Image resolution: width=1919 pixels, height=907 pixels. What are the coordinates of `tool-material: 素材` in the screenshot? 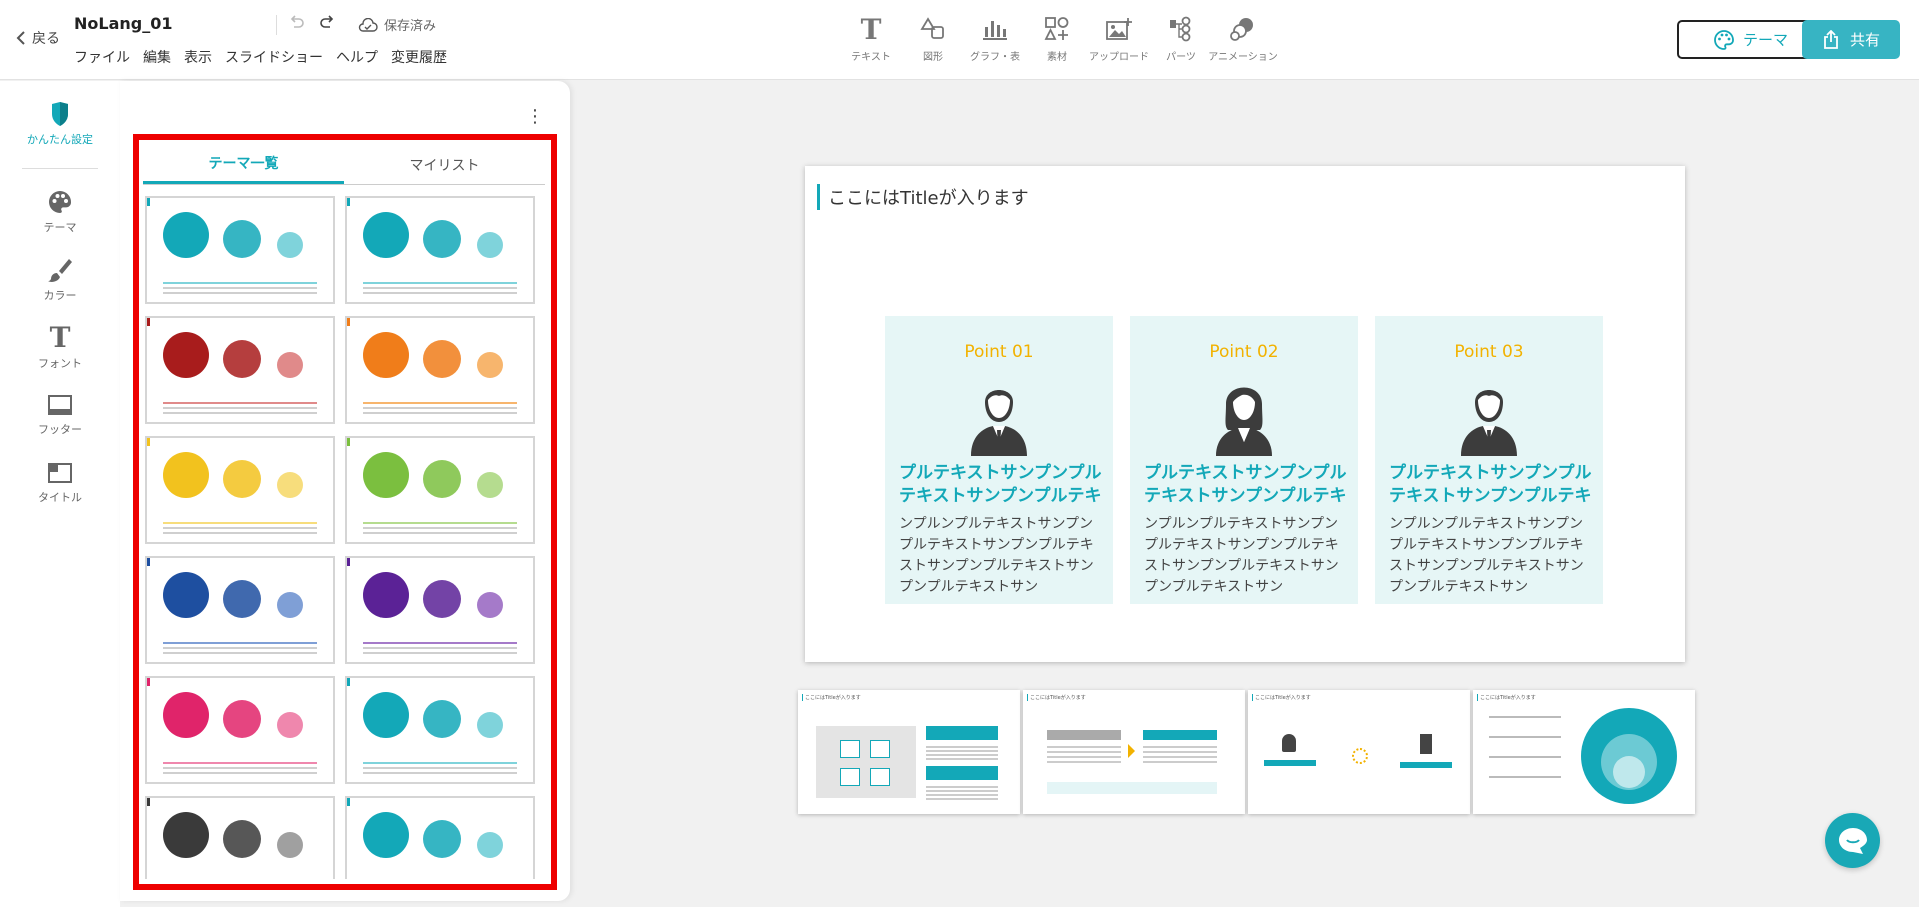 It's located at (1057, 38).